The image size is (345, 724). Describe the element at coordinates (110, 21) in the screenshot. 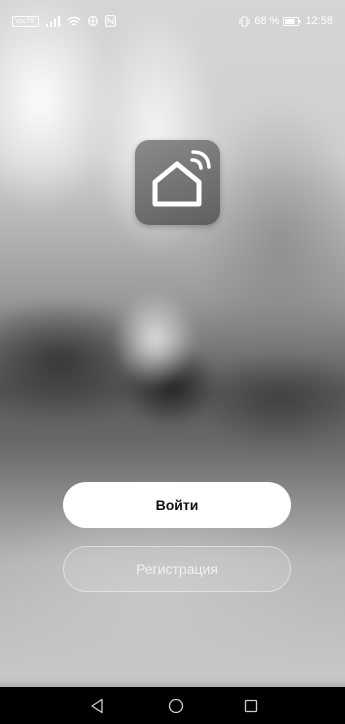

I see `nfc-icon` at that location.